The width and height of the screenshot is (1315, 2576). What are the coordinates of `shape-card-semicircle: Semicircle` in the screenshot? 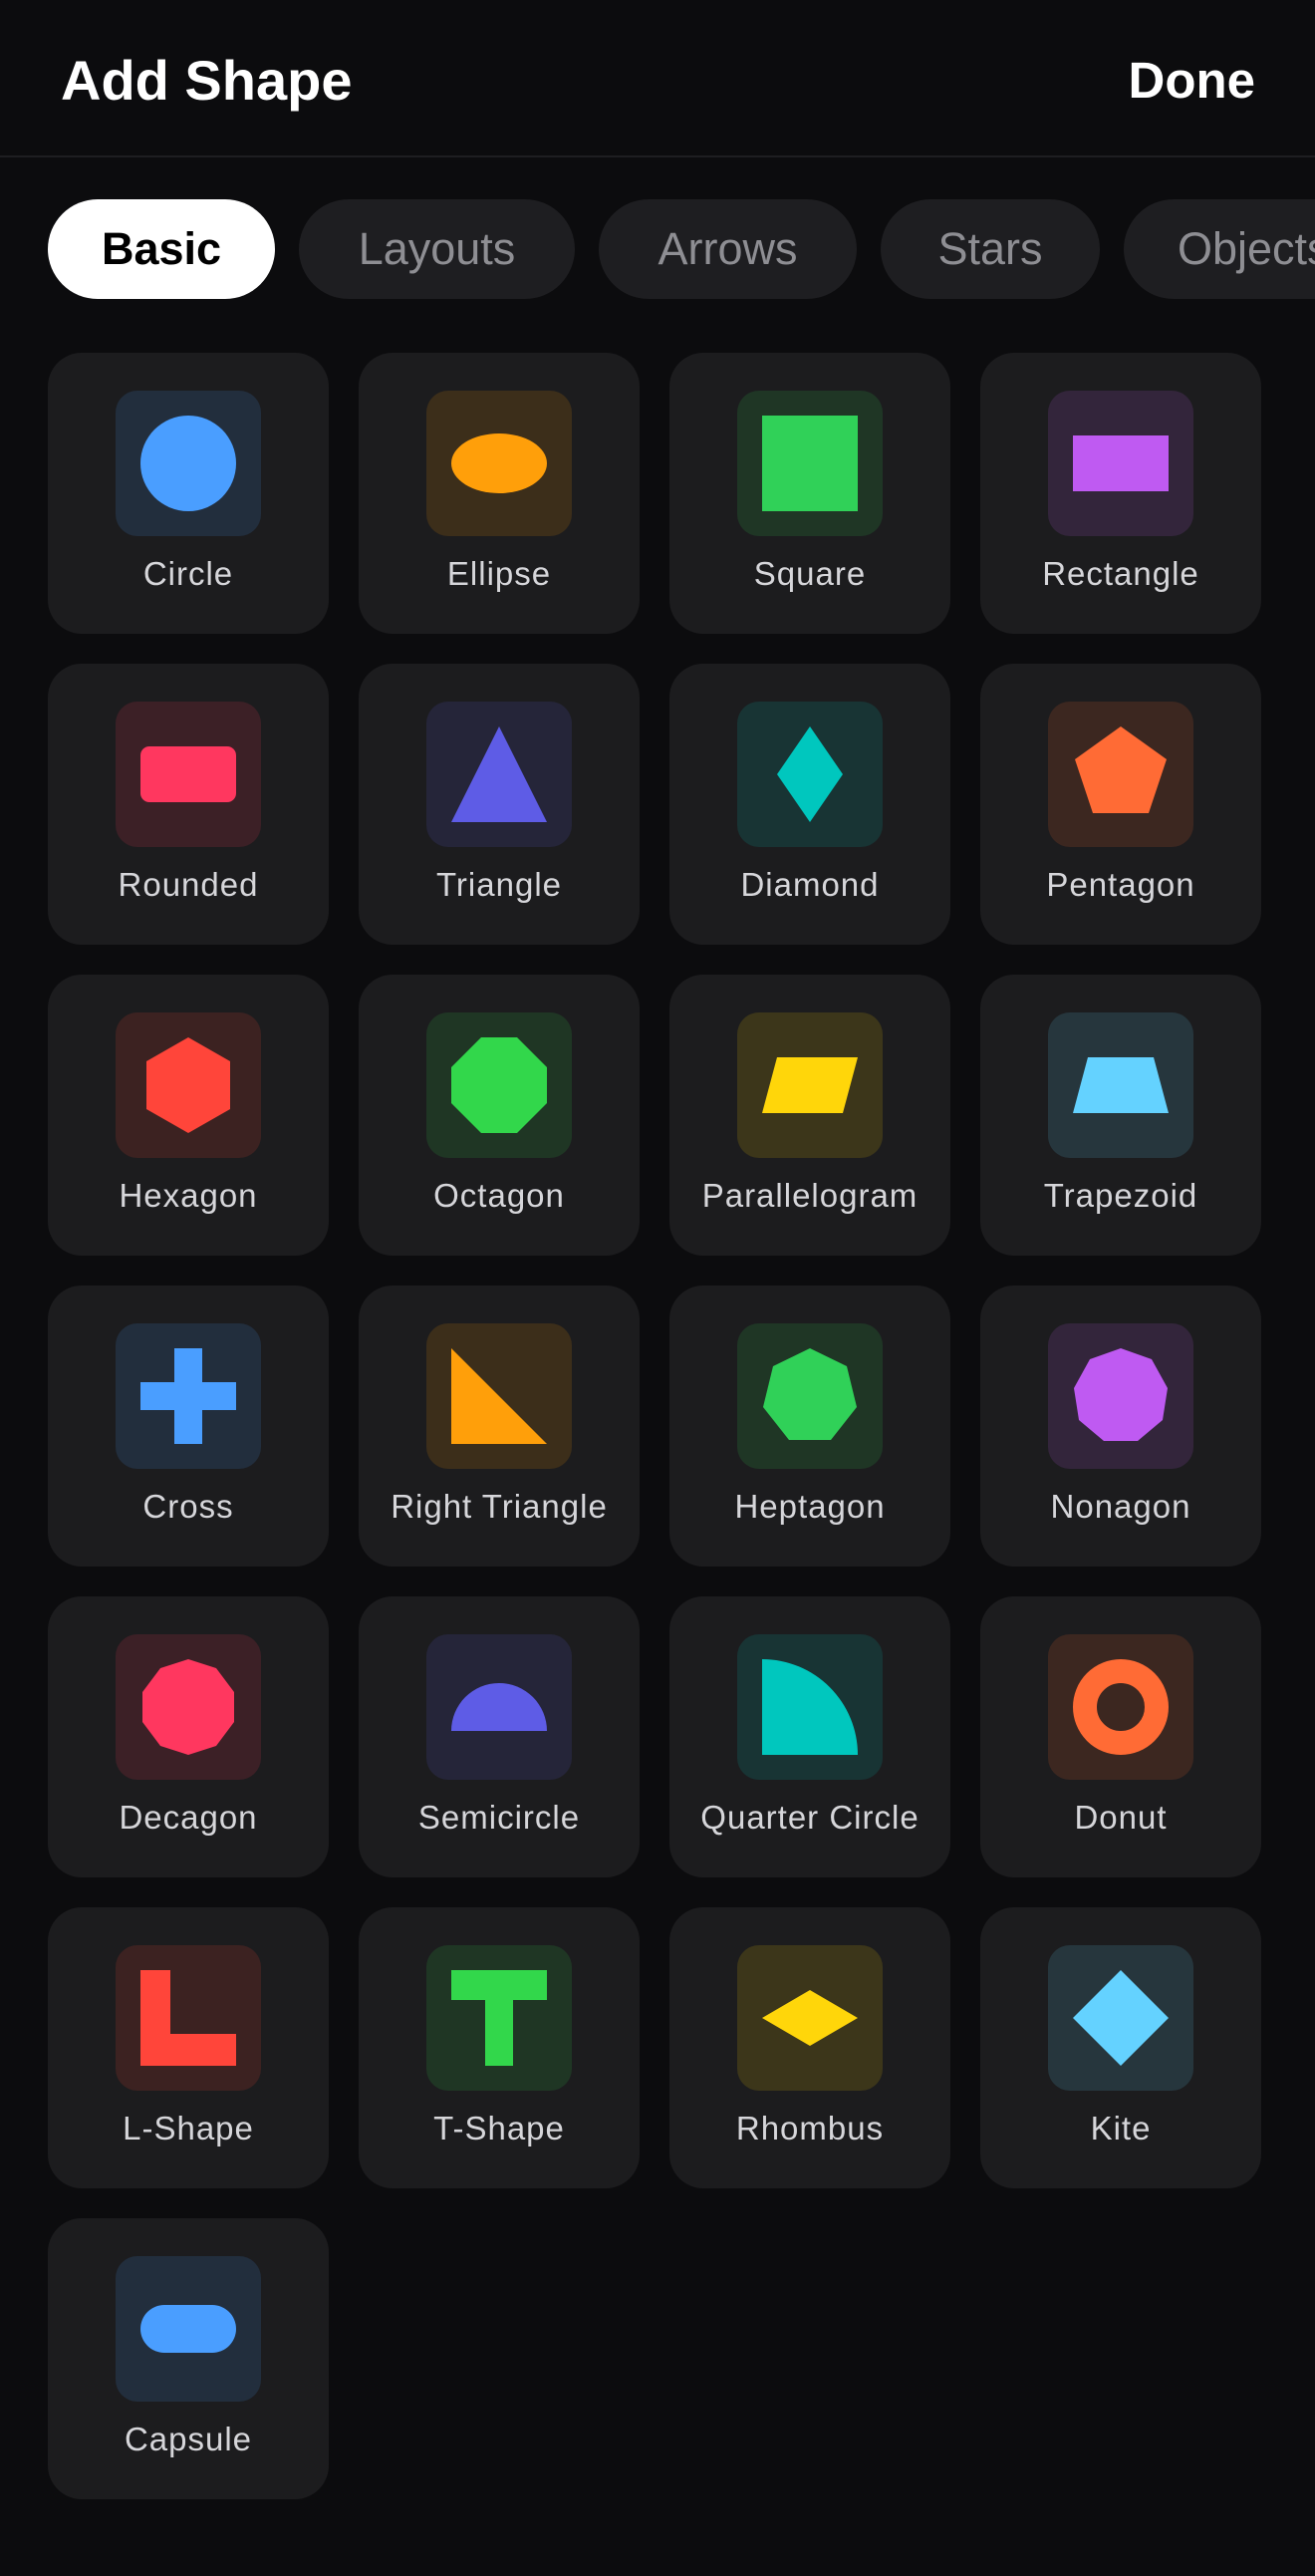 It's located at (499, 1736).